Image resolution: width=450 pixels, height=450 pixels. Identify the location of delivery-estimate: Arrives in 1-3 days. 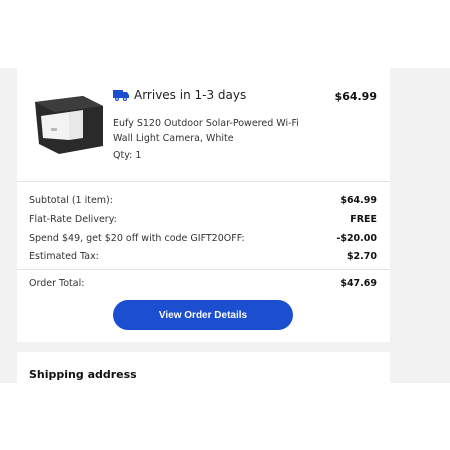
(179, 95).